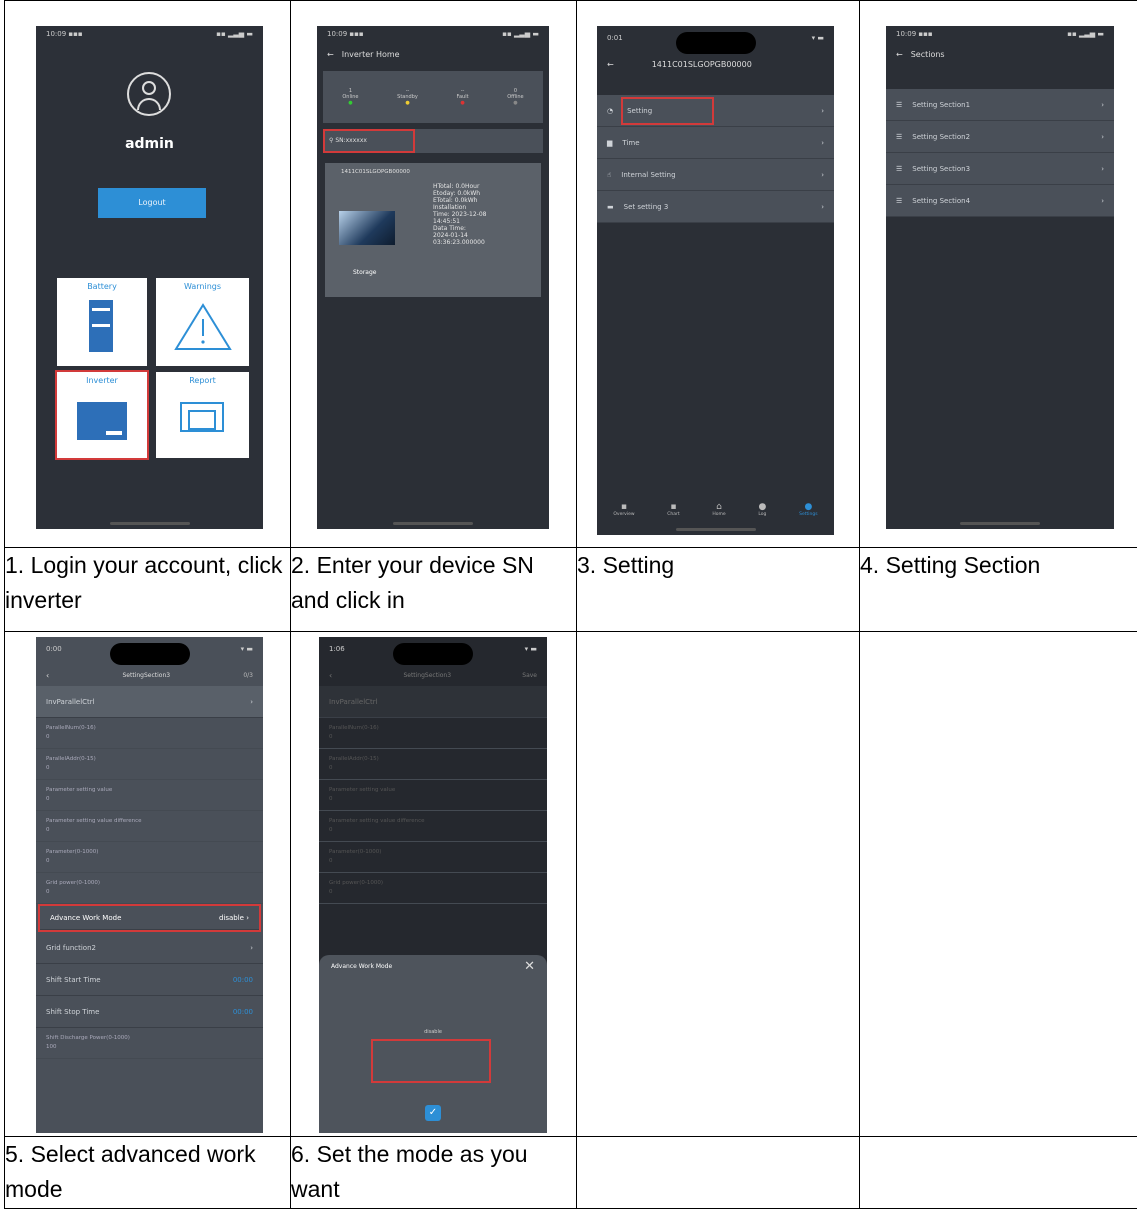 The height and width of the screenshot is (1214, 1137). I want to click on inverter-icon, so click(102, 421).